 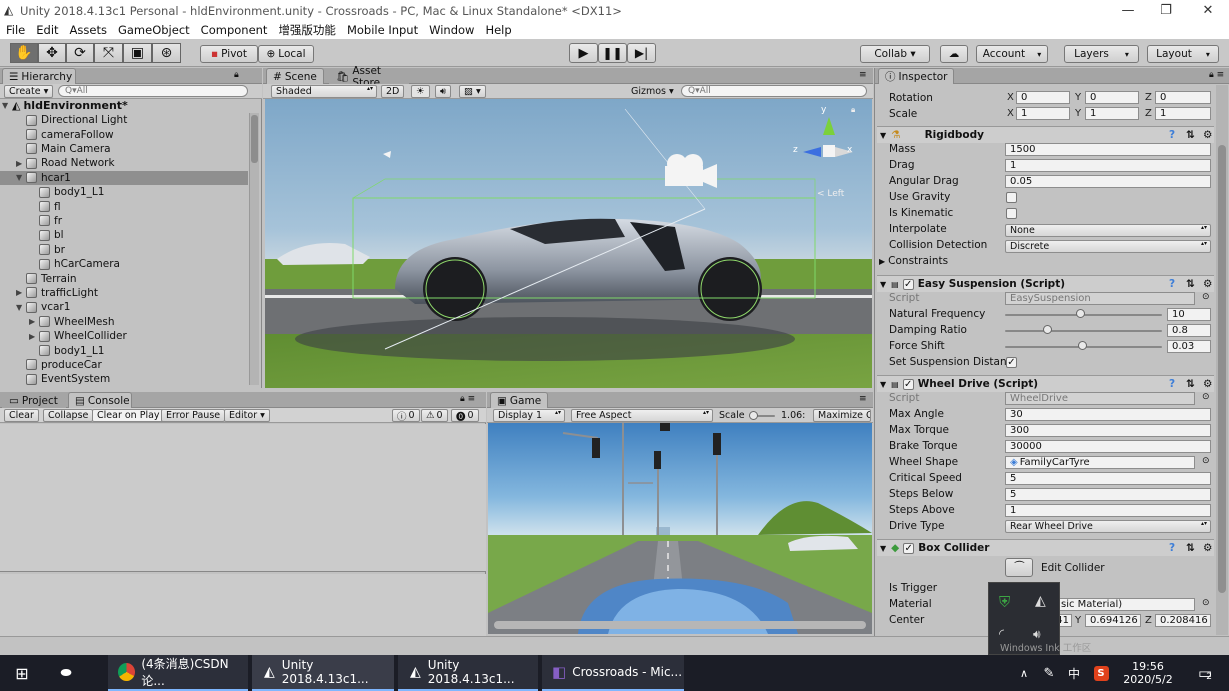 I want to click on menu-enhanced: 增强版功能, so click(x=307, y=30).